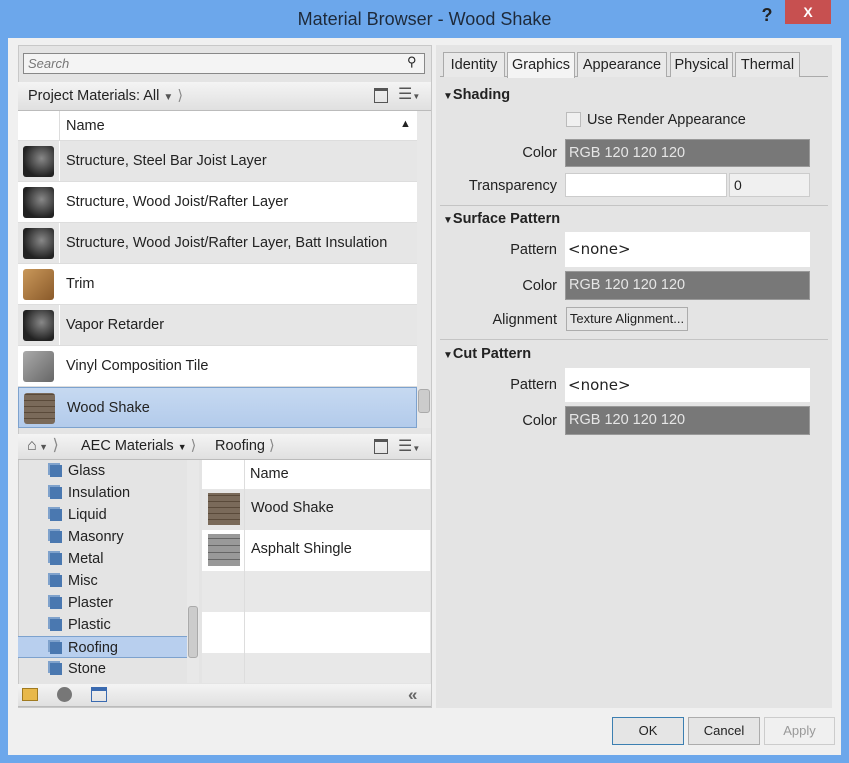 The image size is (849, 763). What do you see at coordinates (30, 694) in the screenshot?
I see `open-library-icon` at bounding box center [30, 694].